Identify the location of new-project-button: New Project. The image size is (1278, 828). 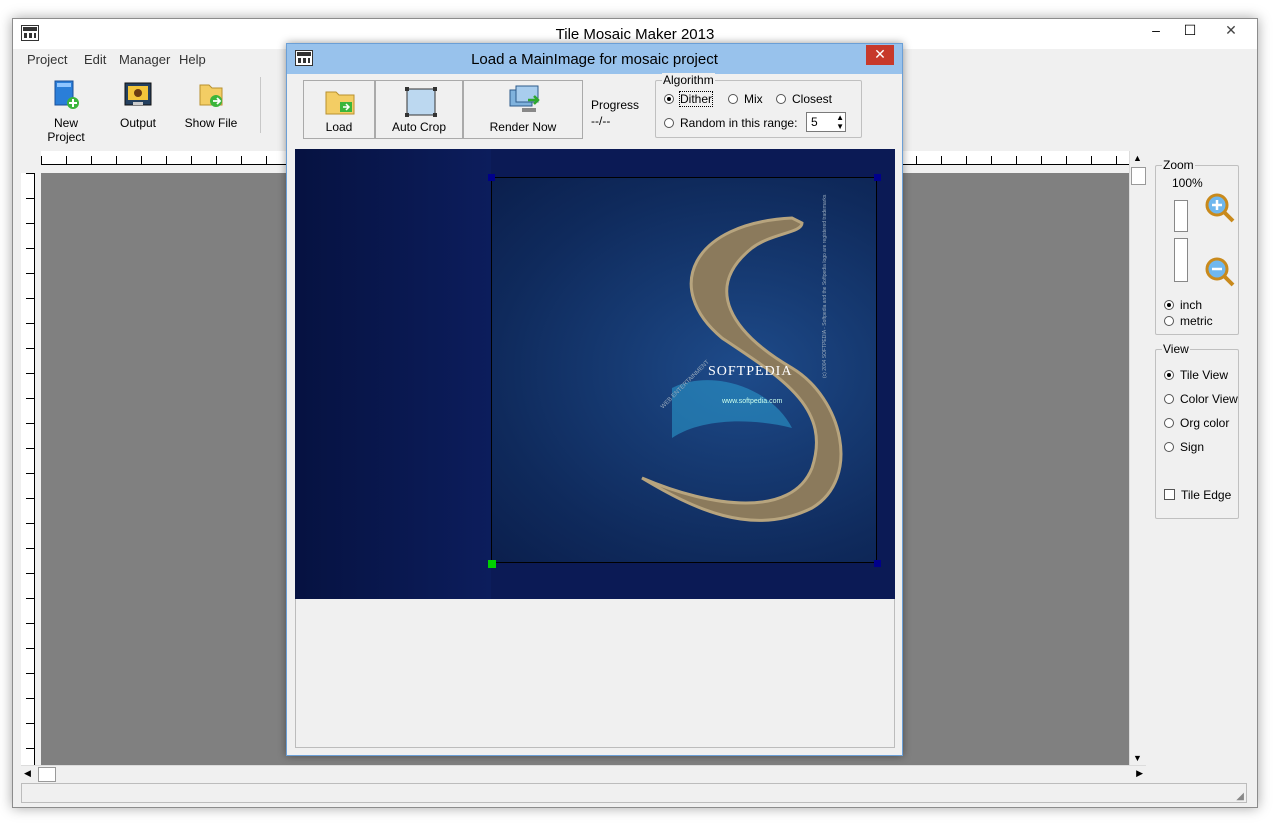
(66, 111).